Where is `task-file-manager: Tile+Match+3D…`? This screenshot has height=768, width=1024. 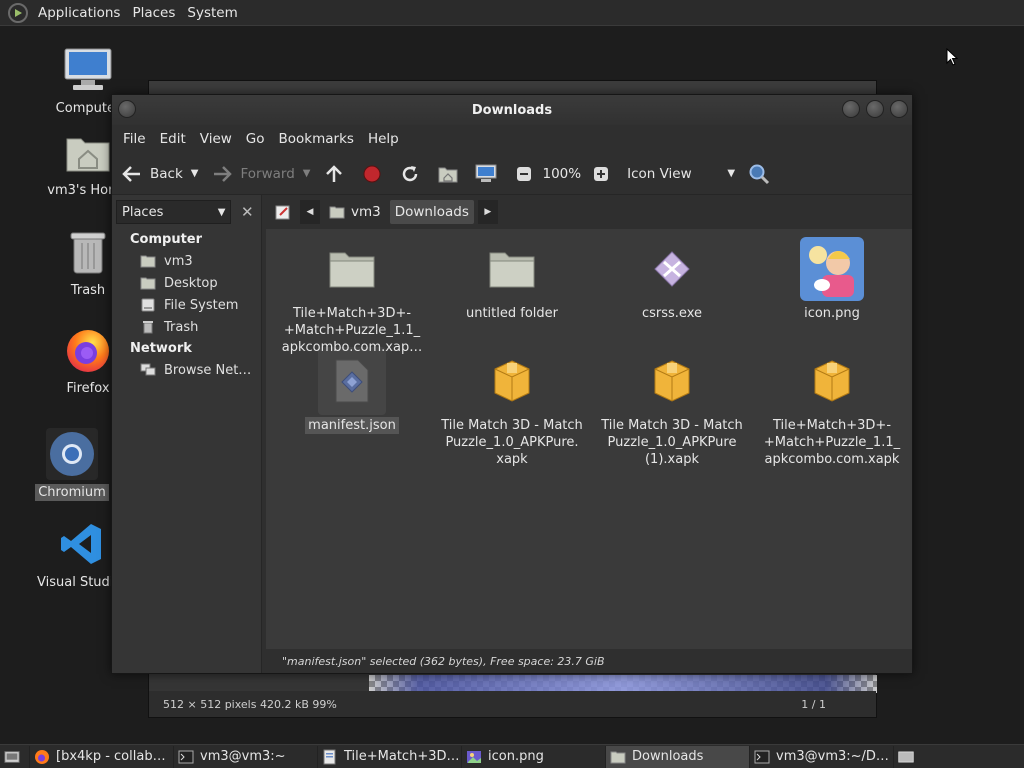 task-file-manager: Tile+Match+3D… is located at coordinates (390, 756).